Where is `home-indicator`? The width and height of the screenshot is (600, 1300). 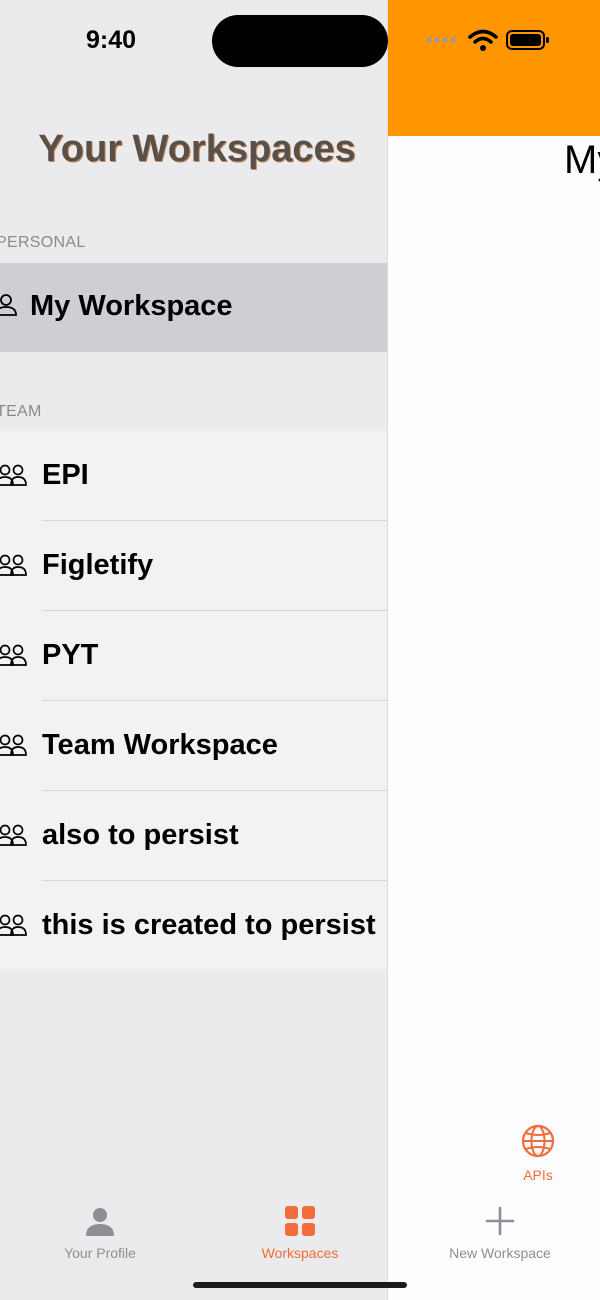 home-indicator is located at coordinates (300, 1285).